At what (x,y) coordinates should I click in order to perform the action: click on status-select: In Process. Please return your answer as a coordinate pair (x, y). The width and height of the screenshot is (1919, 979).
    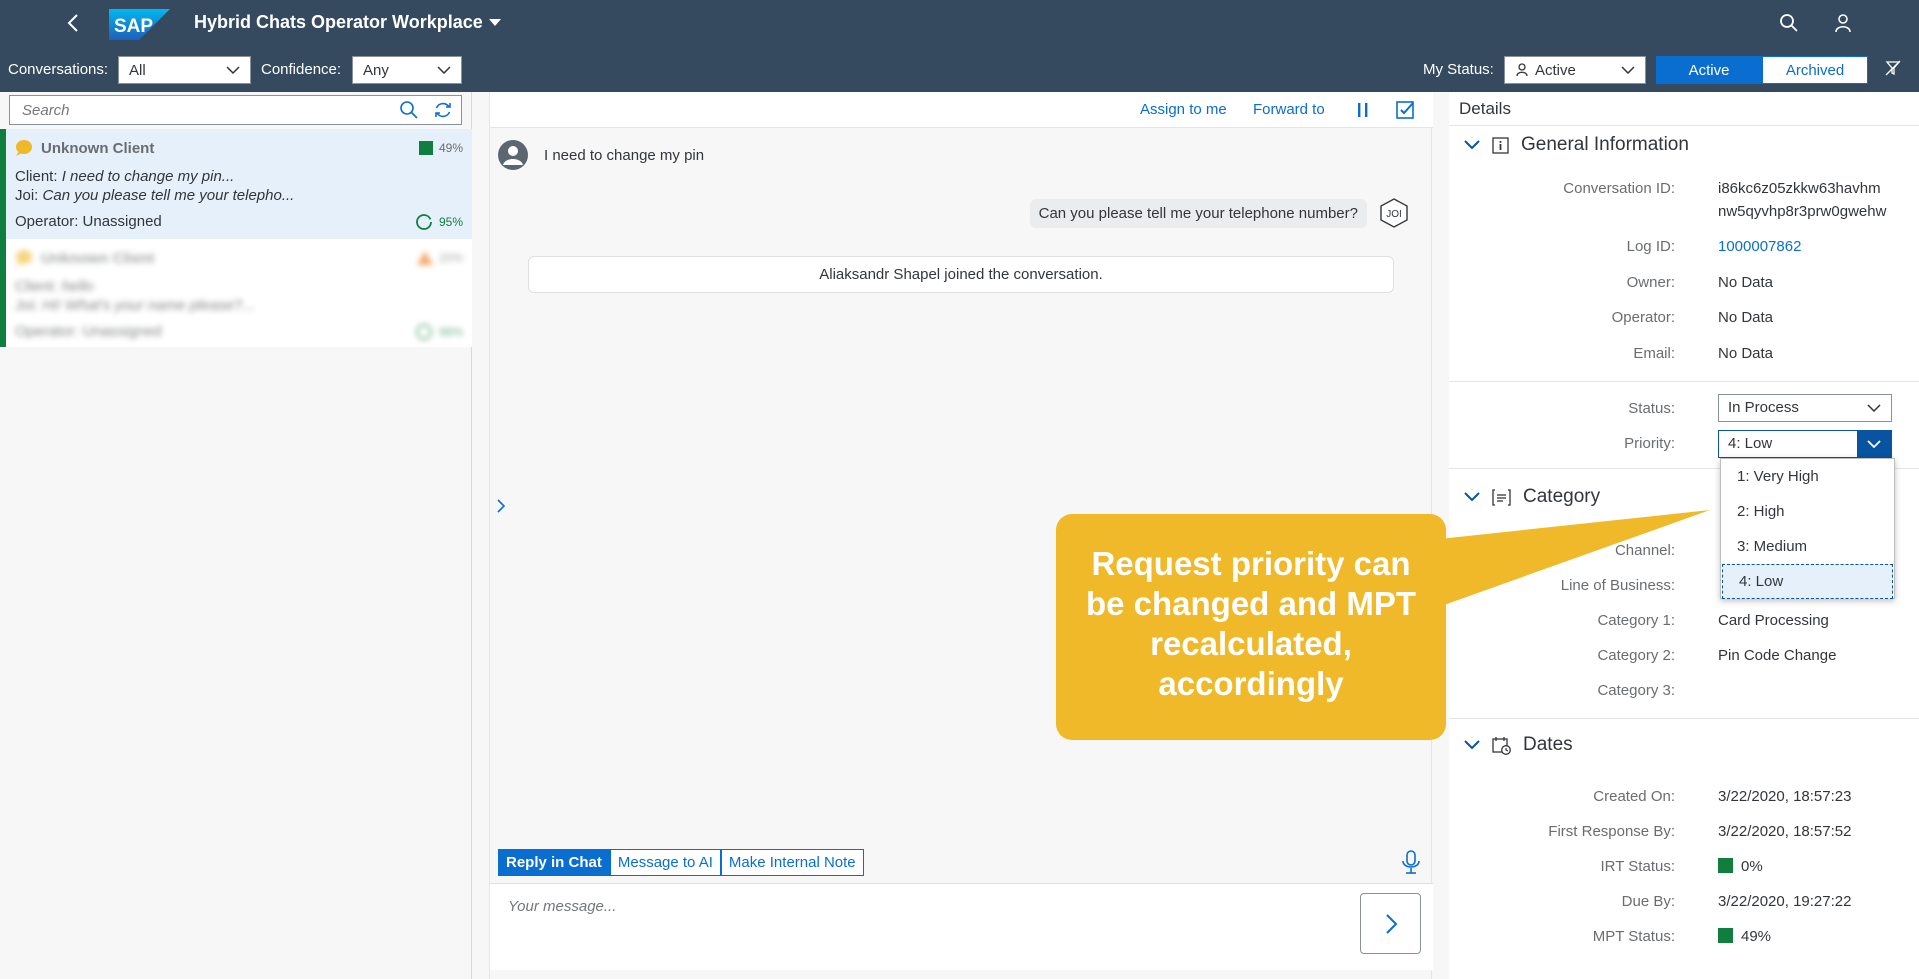
    Looking at the image, I should click on (1805, 408).